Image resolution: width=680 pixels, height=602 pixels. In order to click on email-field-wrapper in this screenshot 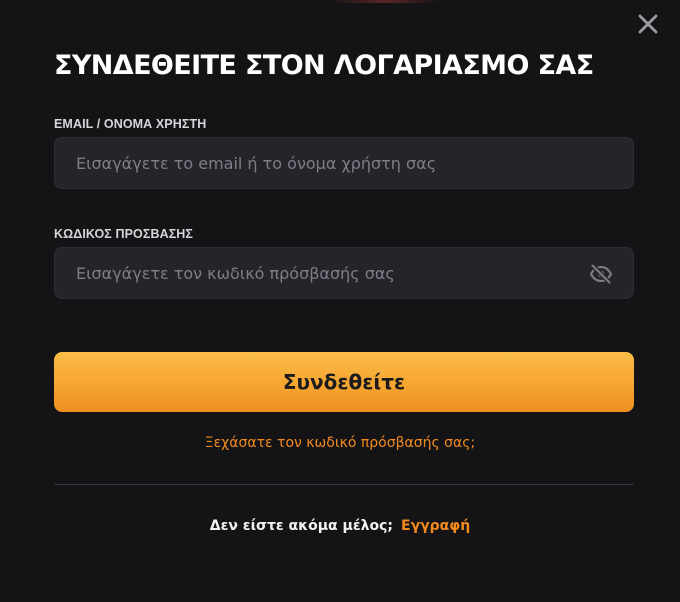, I will do `click(344, 163)`.